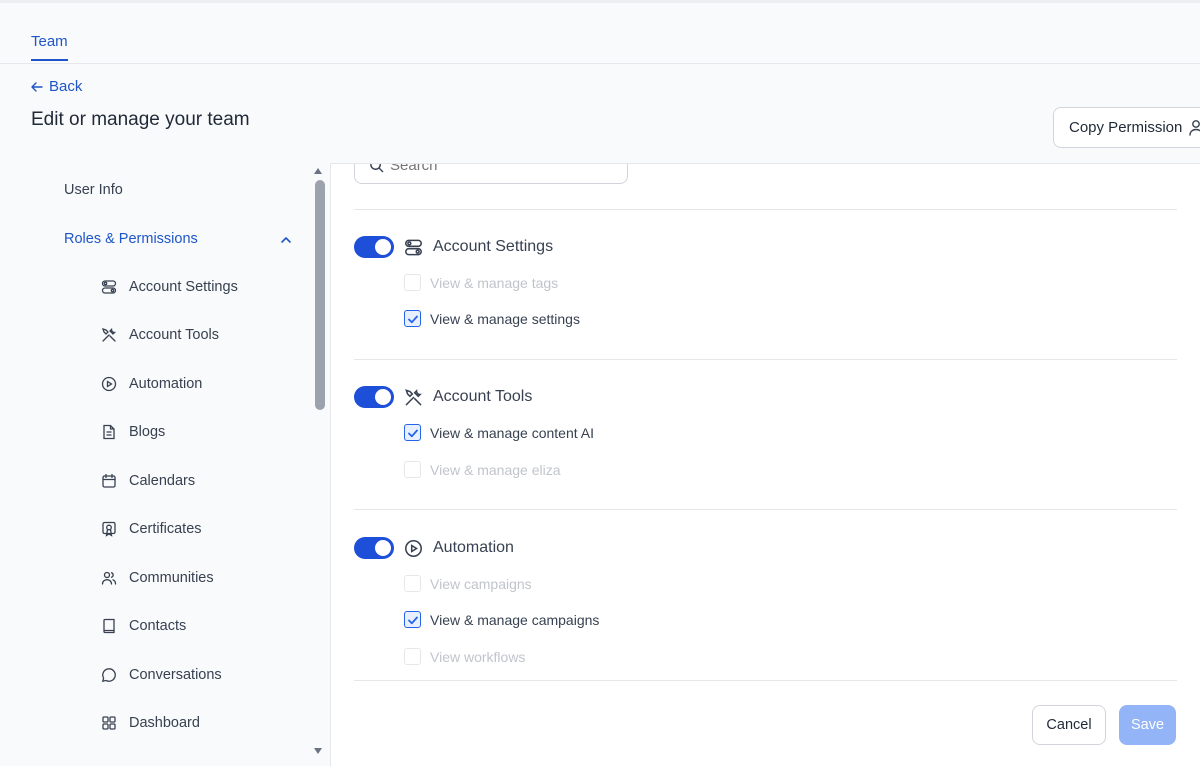  Describe the element at coordinates (1194, 127) in the screenshot. I see `user-copy-icon` at that location.